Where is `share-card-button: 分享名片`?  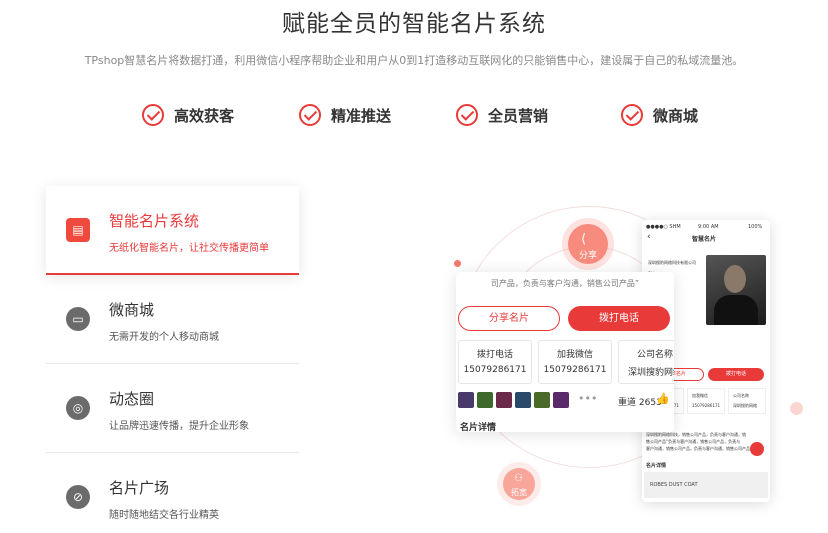 share-card-button: 分享名片 is located at coordinates (509, 318).